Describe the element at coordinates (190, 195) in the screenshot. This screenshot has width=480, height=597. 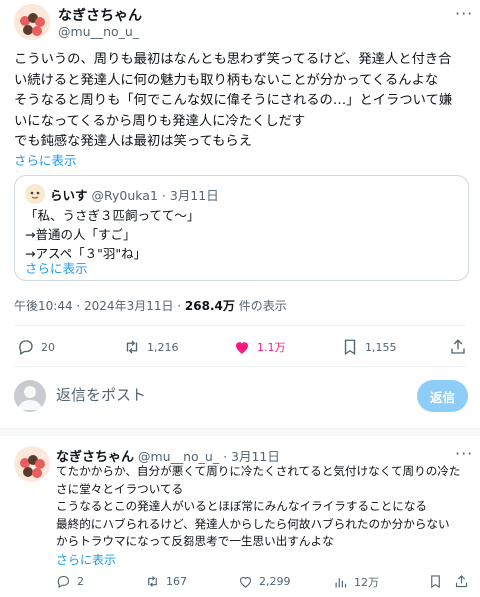
I see `quote-date: · 3月11日` at that location.